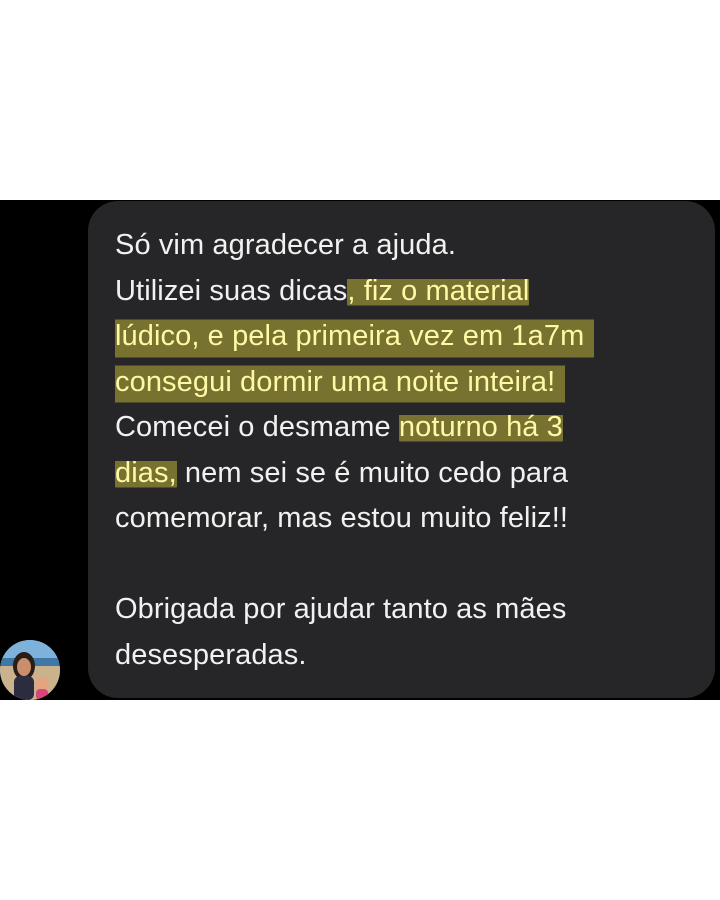  I want to click on profile-photo-icon, so click(30, 670).